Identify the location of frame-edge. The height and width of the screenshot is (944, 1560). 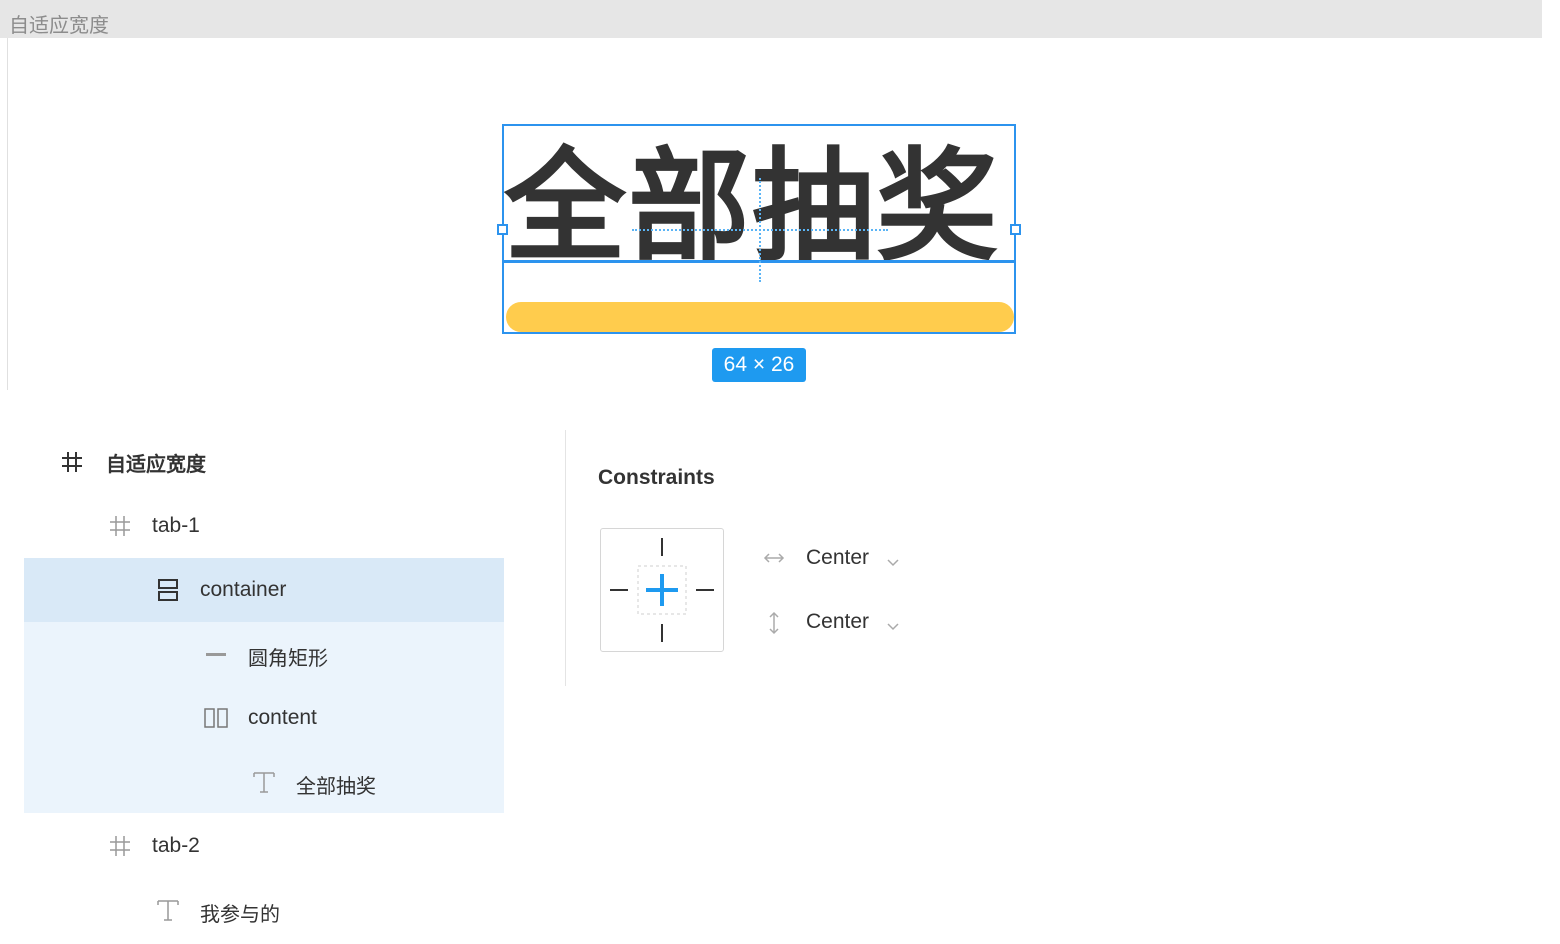
(7, 214).